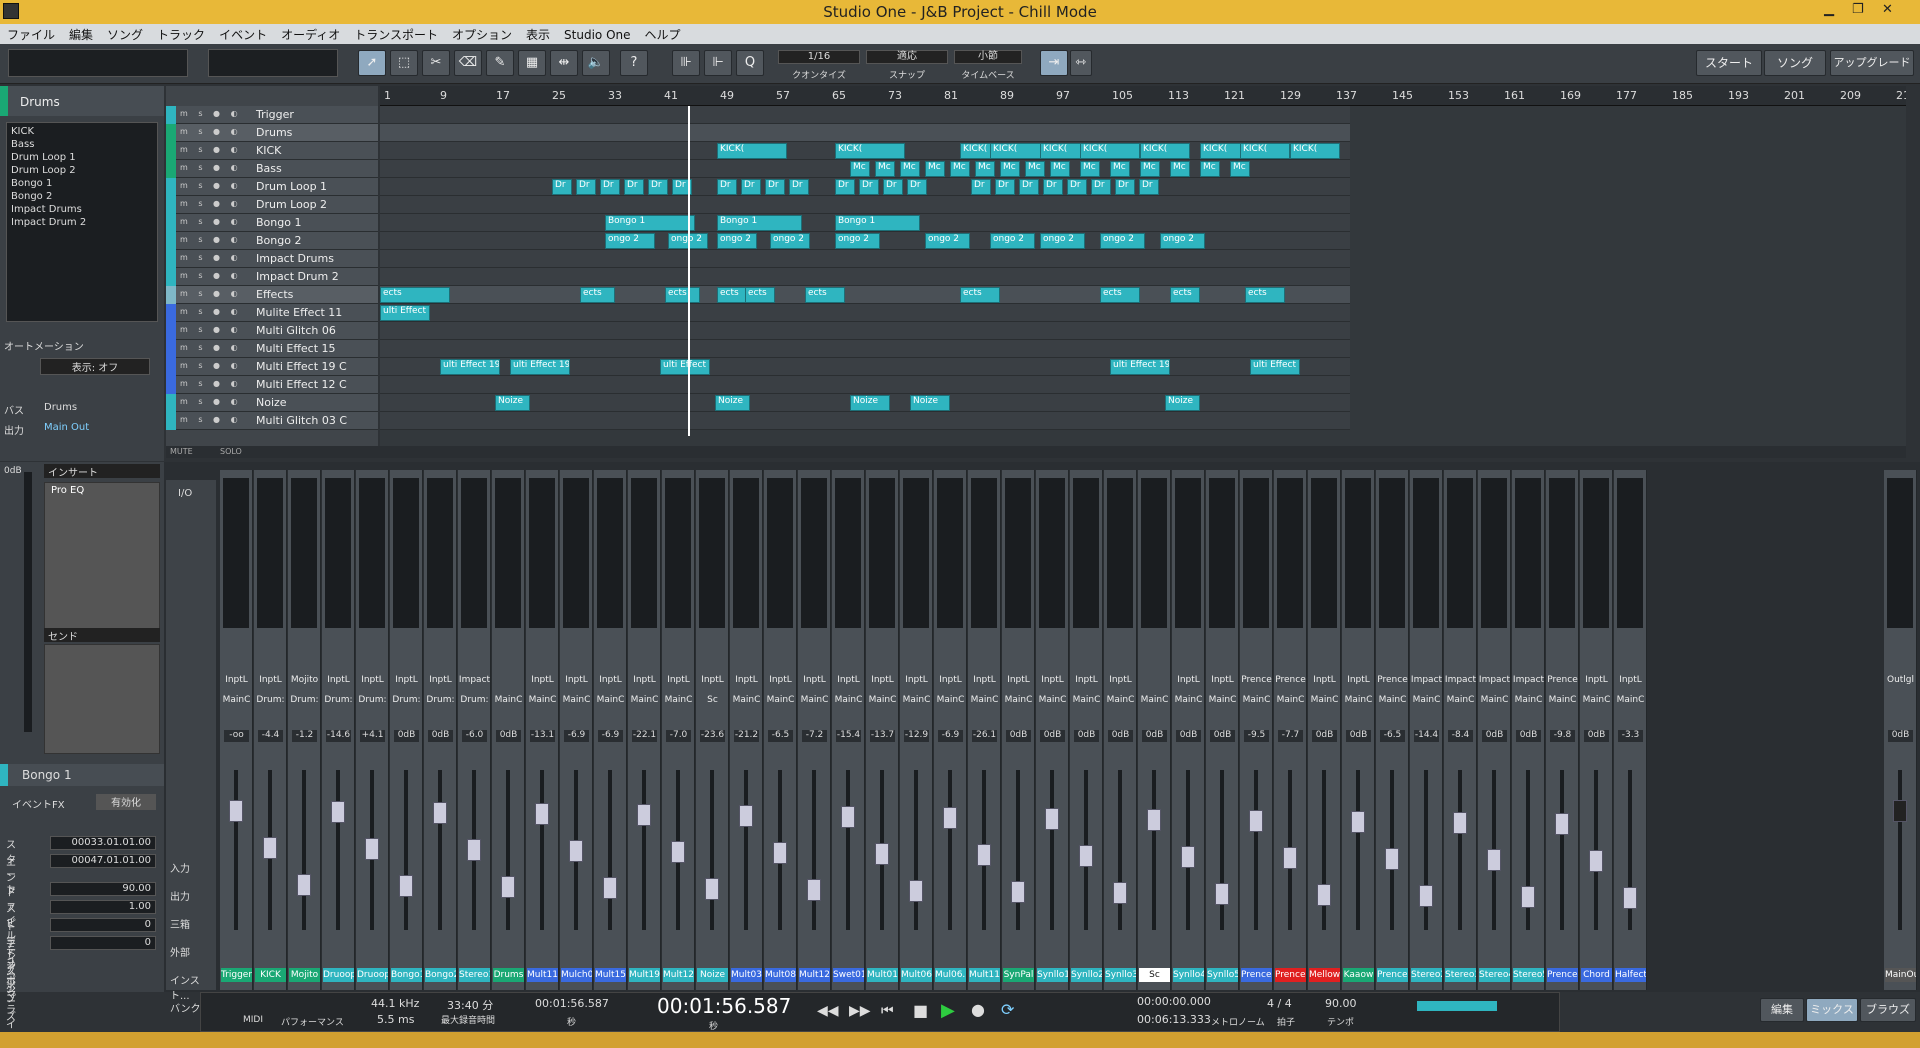  I want to click on close-icon: ✕, so click(1887, 9).